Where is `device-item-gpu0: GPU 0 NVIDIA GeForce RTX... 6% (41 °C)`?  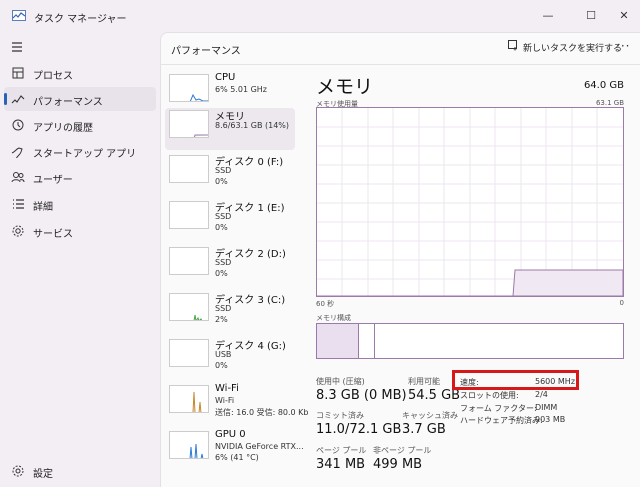 device-item-gpu0: GPU 0 NVIDIA GeForce RTX... 6% (41 °C) is located at coordinates (234, 450).